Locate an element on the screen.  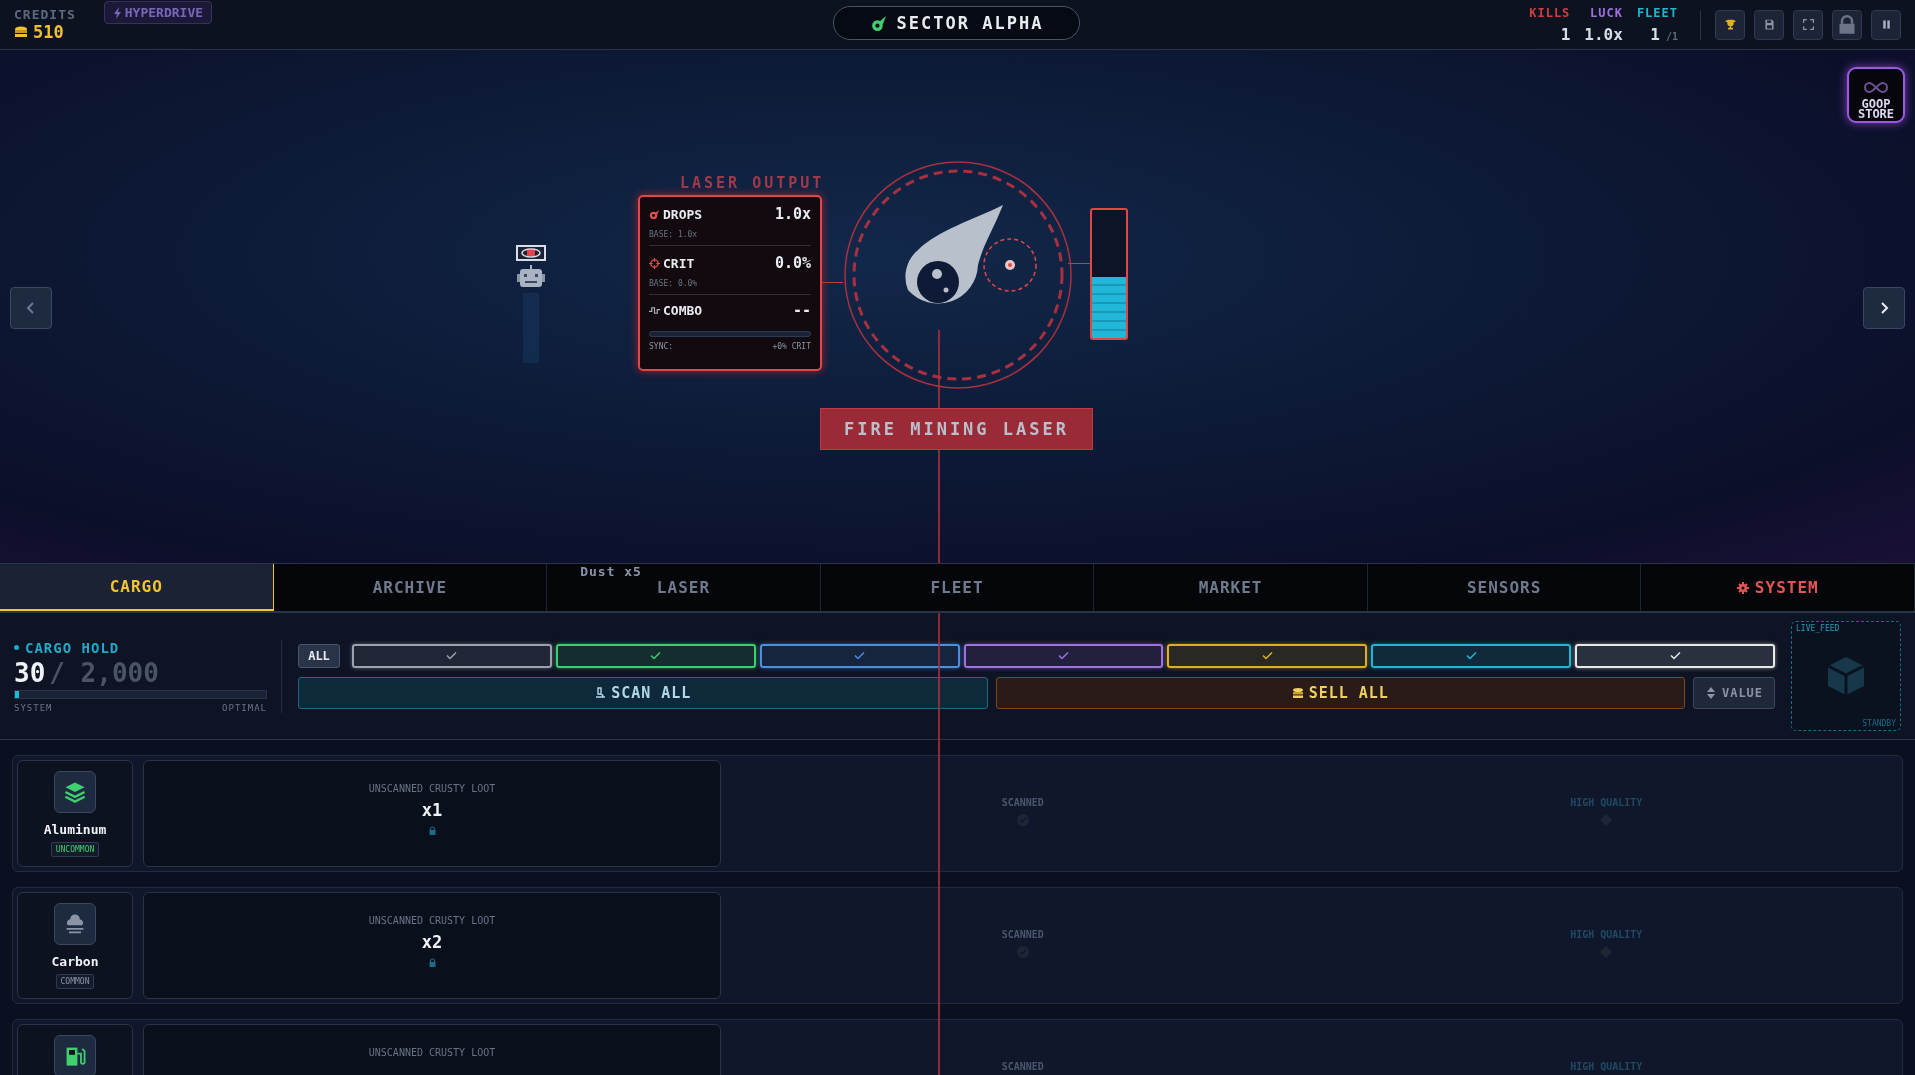
loot-card: UNSCANNED CRUSTY LOOT is located at coordinates (432, 1049).